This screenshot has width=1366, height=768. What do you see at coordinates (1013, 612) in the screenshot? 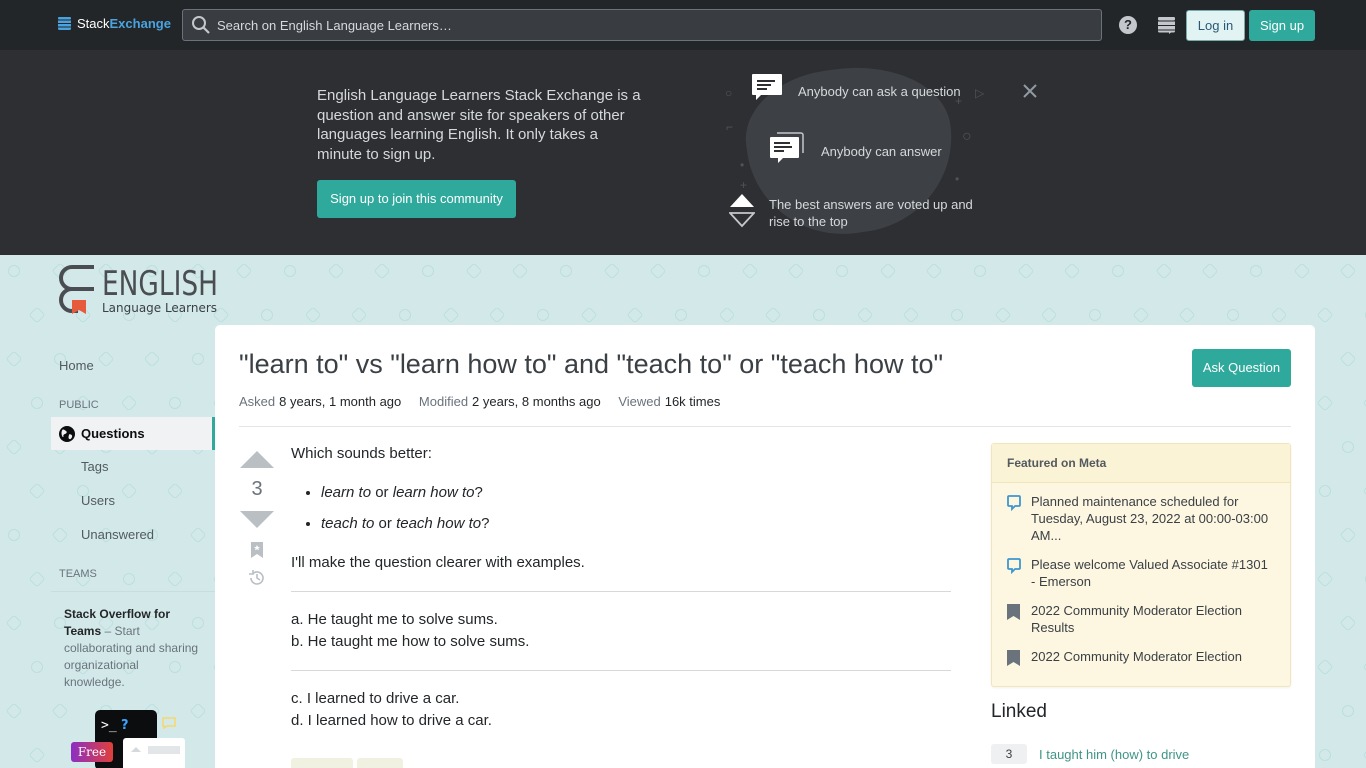
I see `bookmark-flag-icon` at bounding box center [1013, 612].